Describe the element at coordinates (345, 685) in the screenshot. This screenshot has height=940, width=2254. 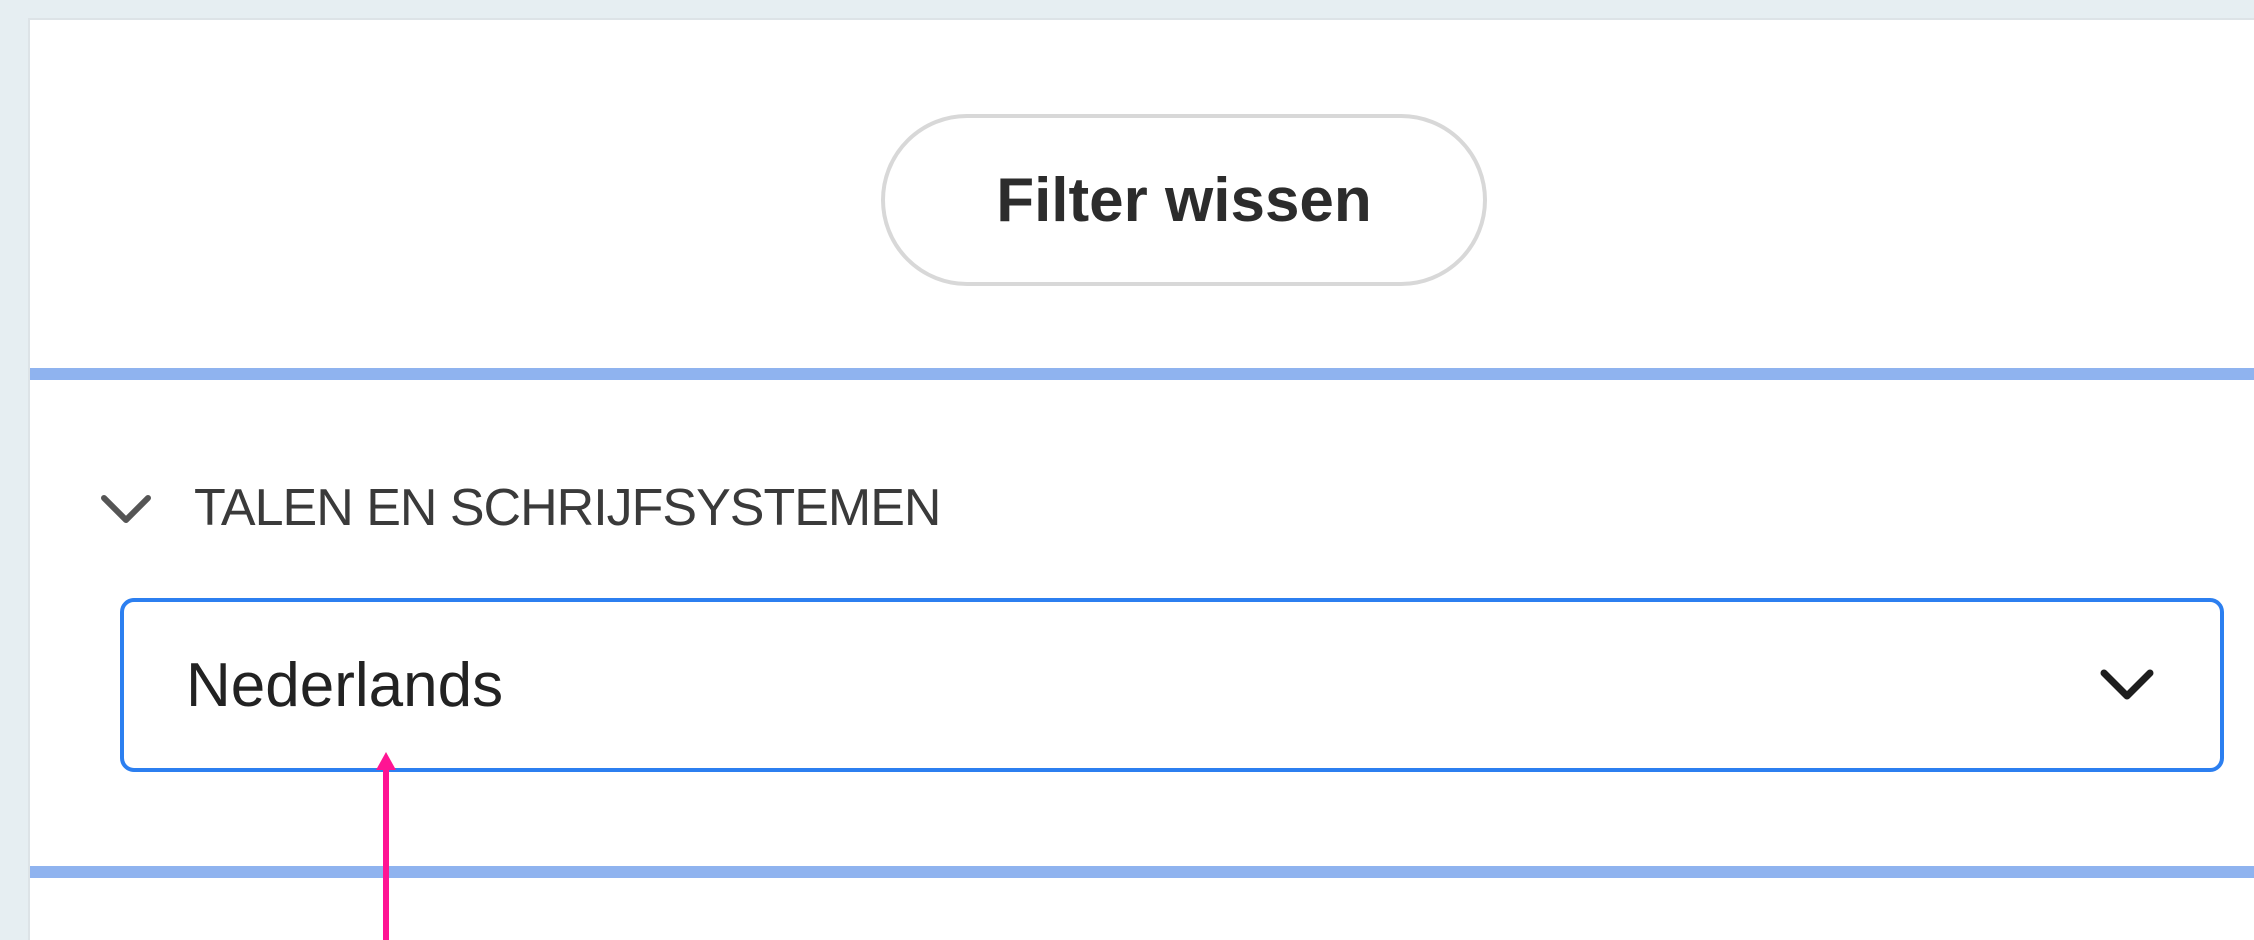
I see `language-select-value: Nederlands` at that location.